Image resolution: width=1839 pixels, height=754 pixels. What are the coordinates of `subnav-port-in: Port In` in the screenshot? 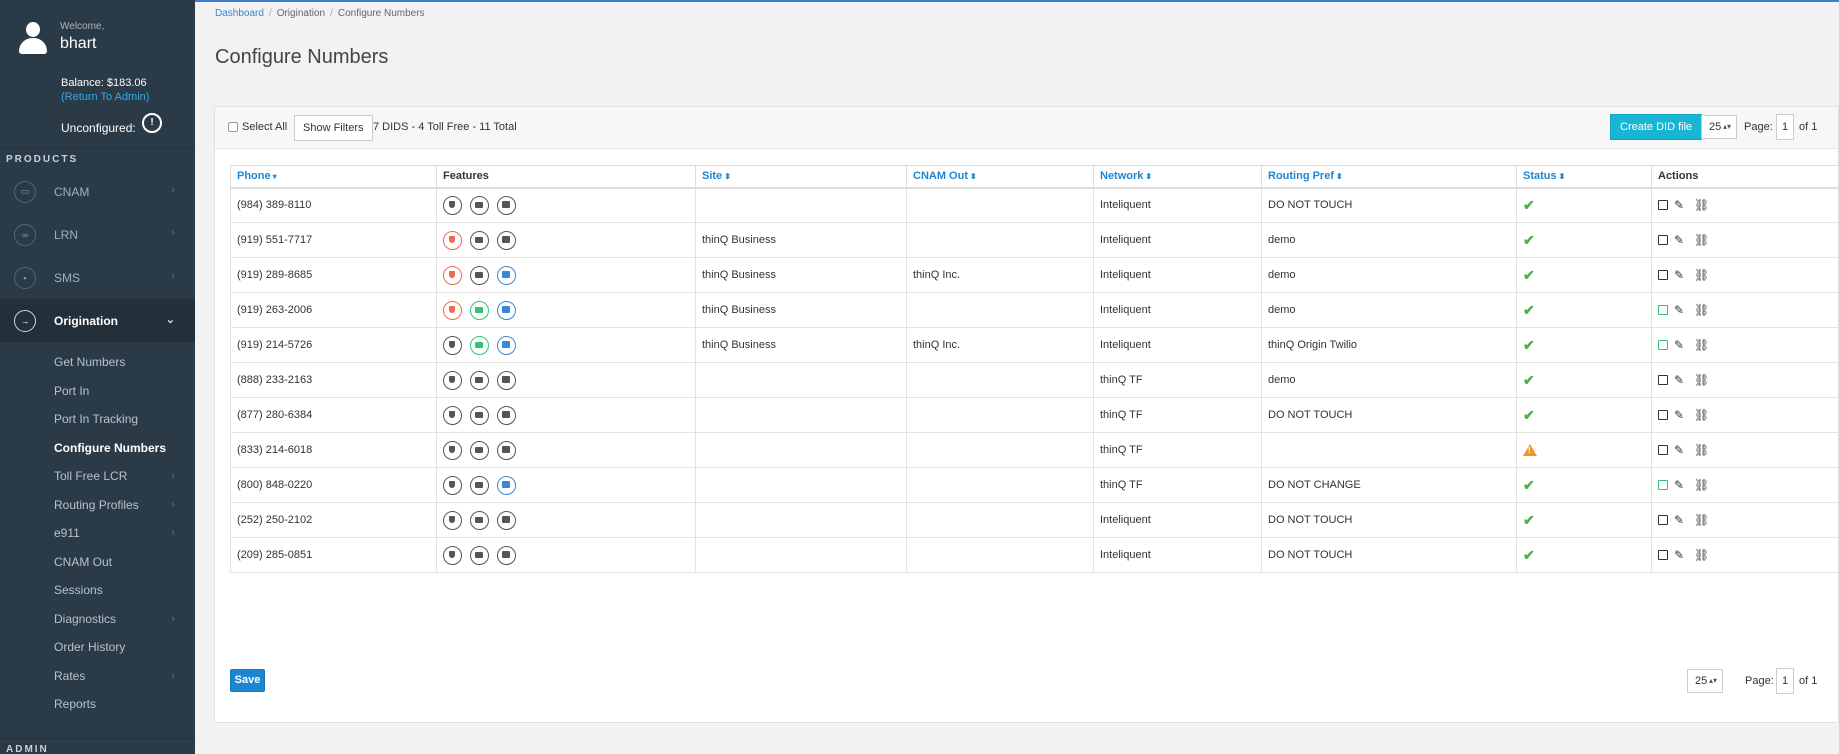 It's located at (97, 391).